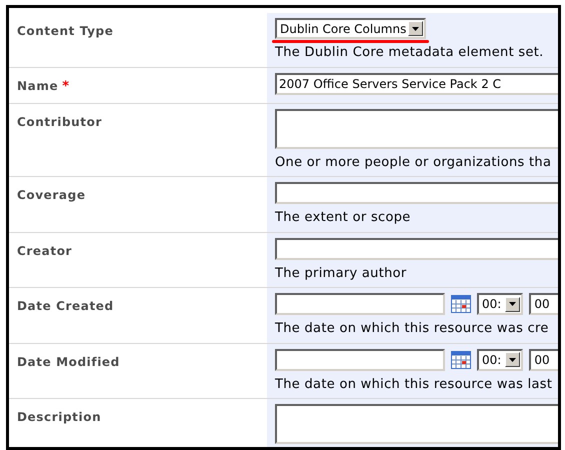 Image resolution: width=565 pixels, height=450 pixels. I want to click on help-text: The date on which this resource was cre, so click(412, 329).